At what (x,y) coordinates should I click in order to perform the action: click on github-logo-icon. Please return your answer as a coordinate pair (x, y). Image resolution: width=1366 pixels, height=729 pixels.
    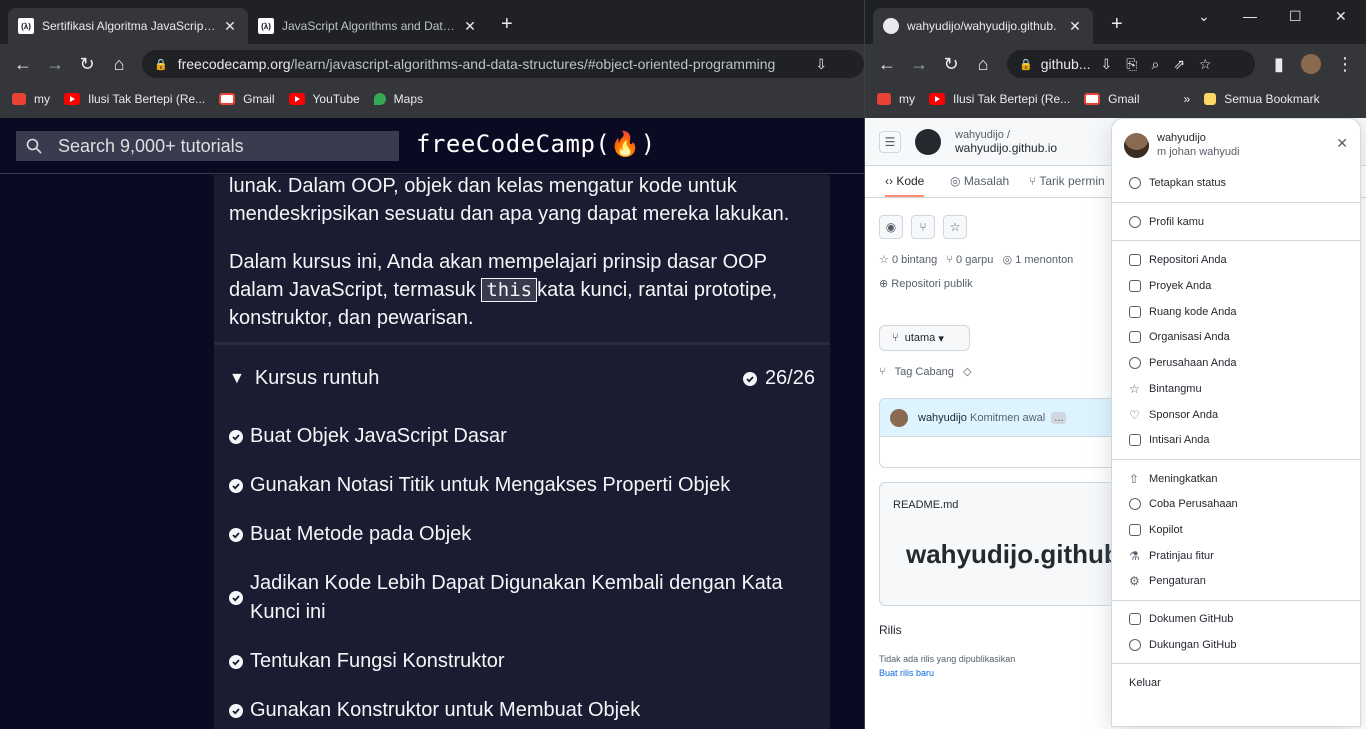
    Looking at the image, I should click on (928, 142).